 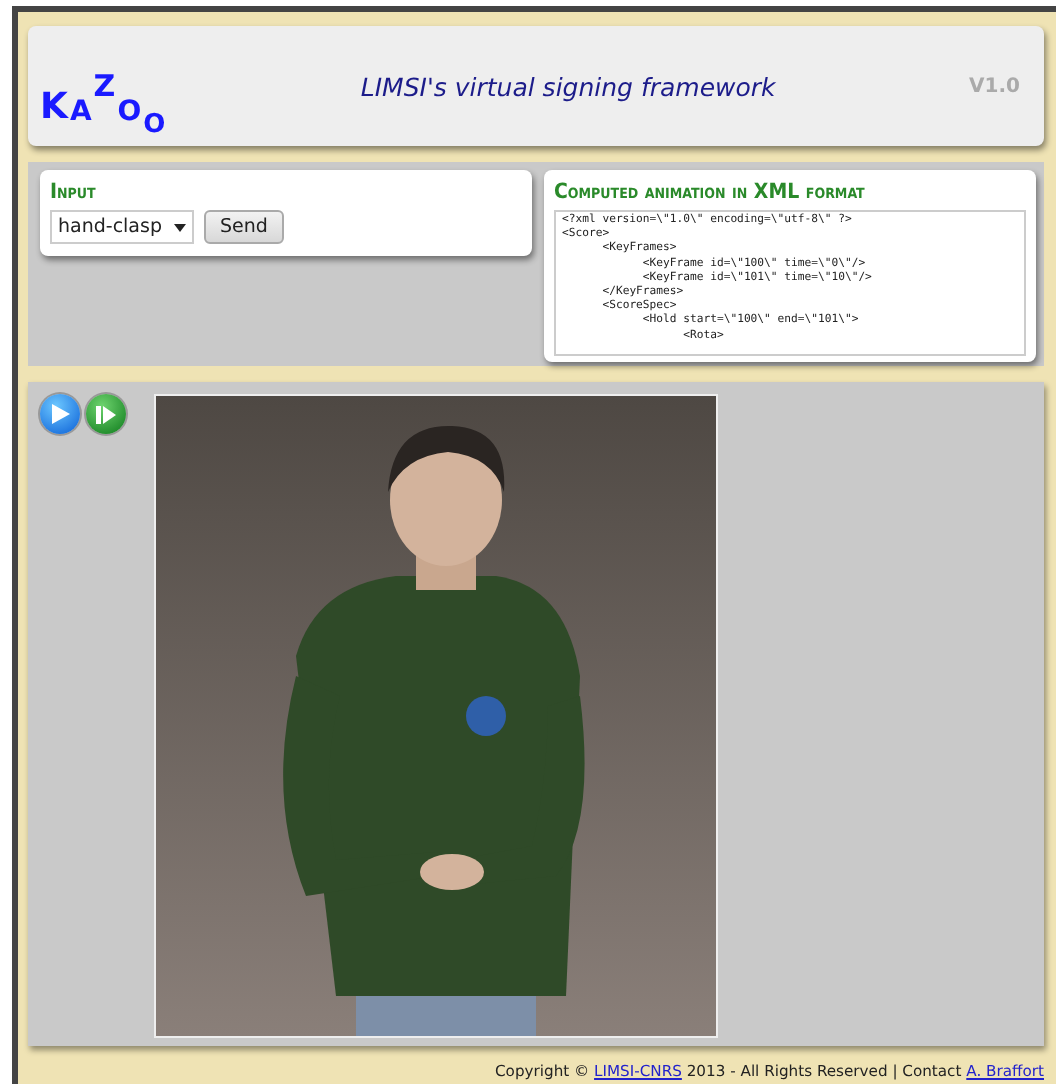 I want to click on play-icon, so click(x=60, y=414).